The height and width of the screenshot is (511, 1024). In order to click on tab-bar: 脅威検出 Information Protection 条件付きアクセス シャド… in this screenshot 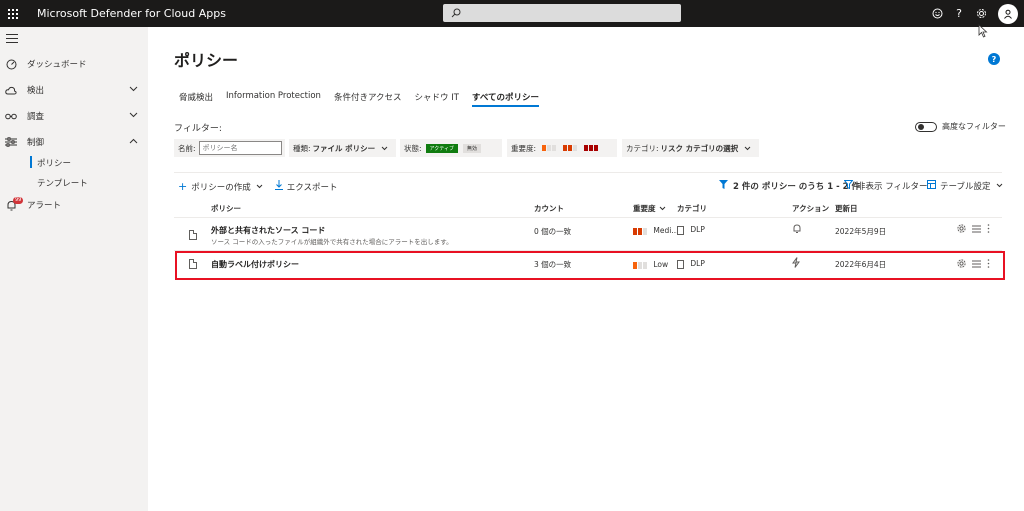, I will do `click(365, 99)`.